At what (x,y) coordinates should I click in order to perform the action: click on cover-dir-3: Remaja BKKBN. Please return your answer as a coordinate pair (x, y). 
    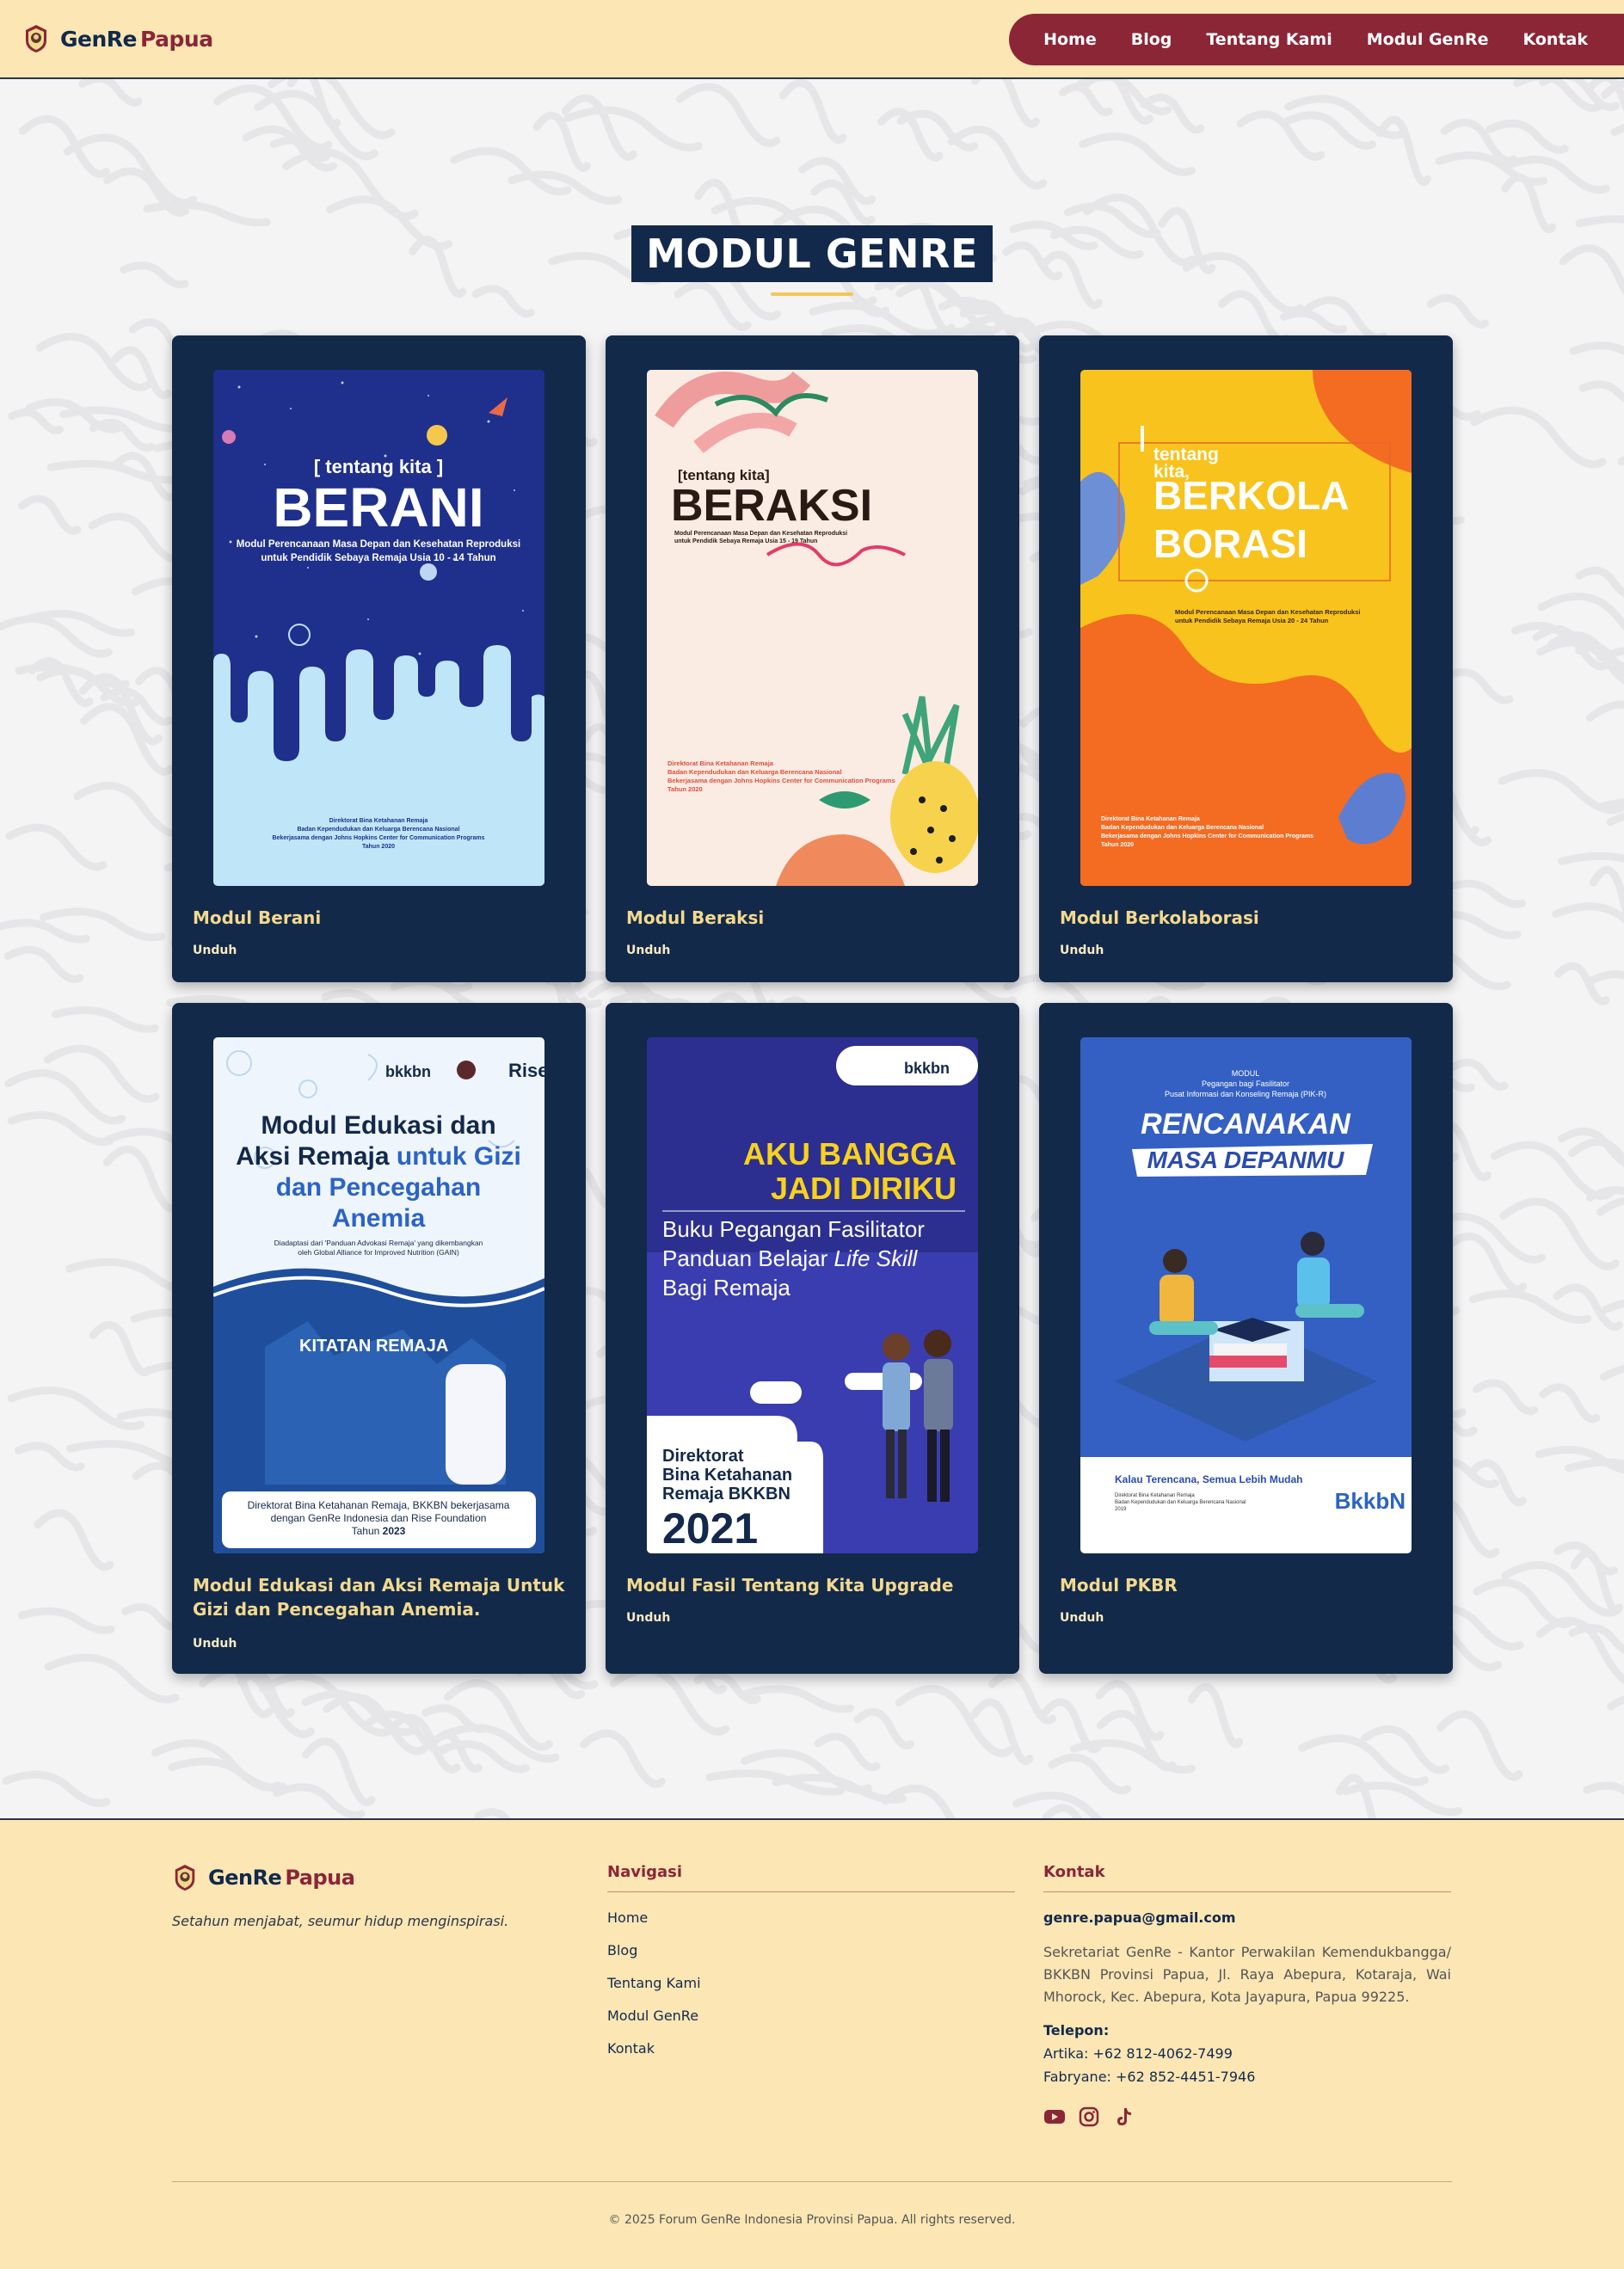
    Looking at the image, I should click on (726, 1494).